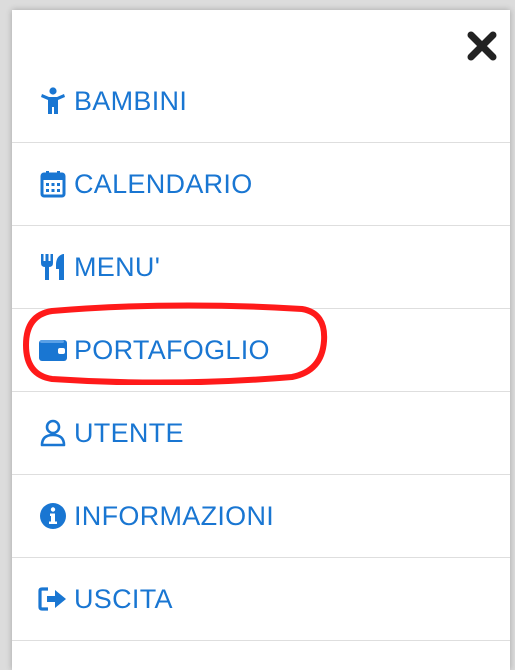 The image size is (515, 670). Describe the element at coordinates (261, 433) in the screenshot. I see `menu-item-utente: UTENTE` at that location.